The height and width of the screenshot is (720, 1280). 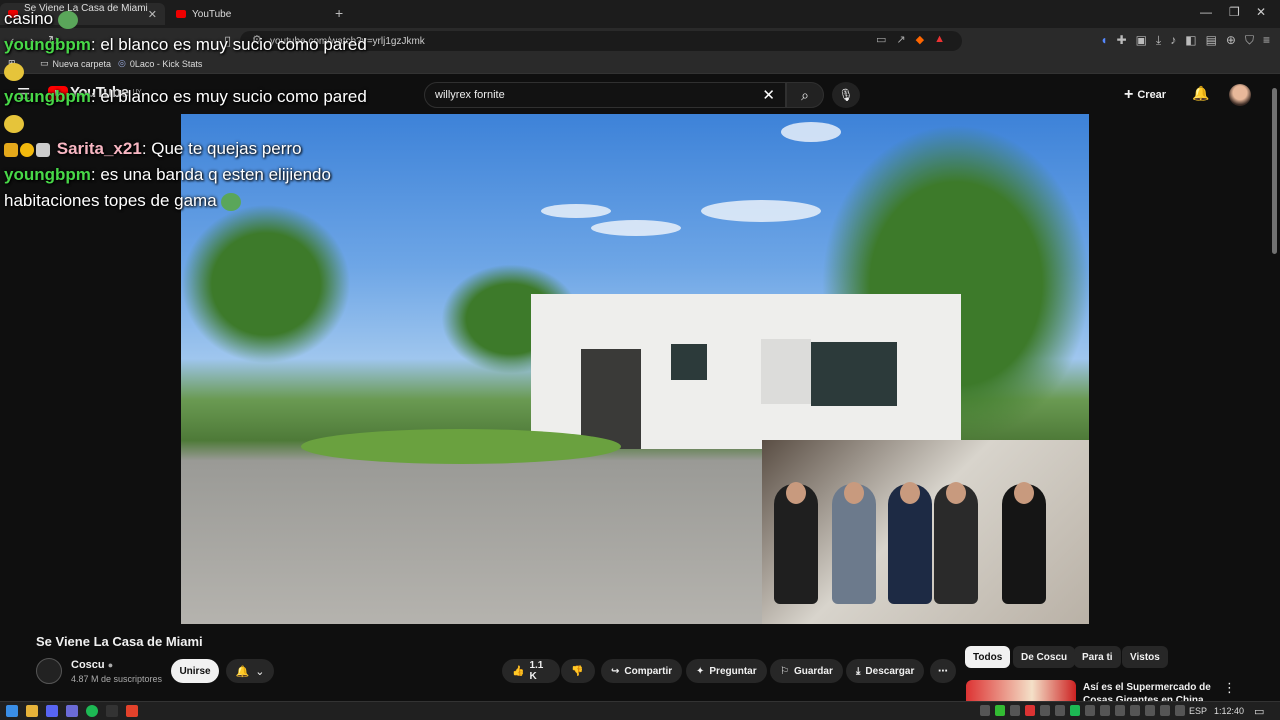 What do you see at coordinates (1158, 40) in the screenshot?
I see `download-icon: ⤓` at bounding box center [1158, 40].